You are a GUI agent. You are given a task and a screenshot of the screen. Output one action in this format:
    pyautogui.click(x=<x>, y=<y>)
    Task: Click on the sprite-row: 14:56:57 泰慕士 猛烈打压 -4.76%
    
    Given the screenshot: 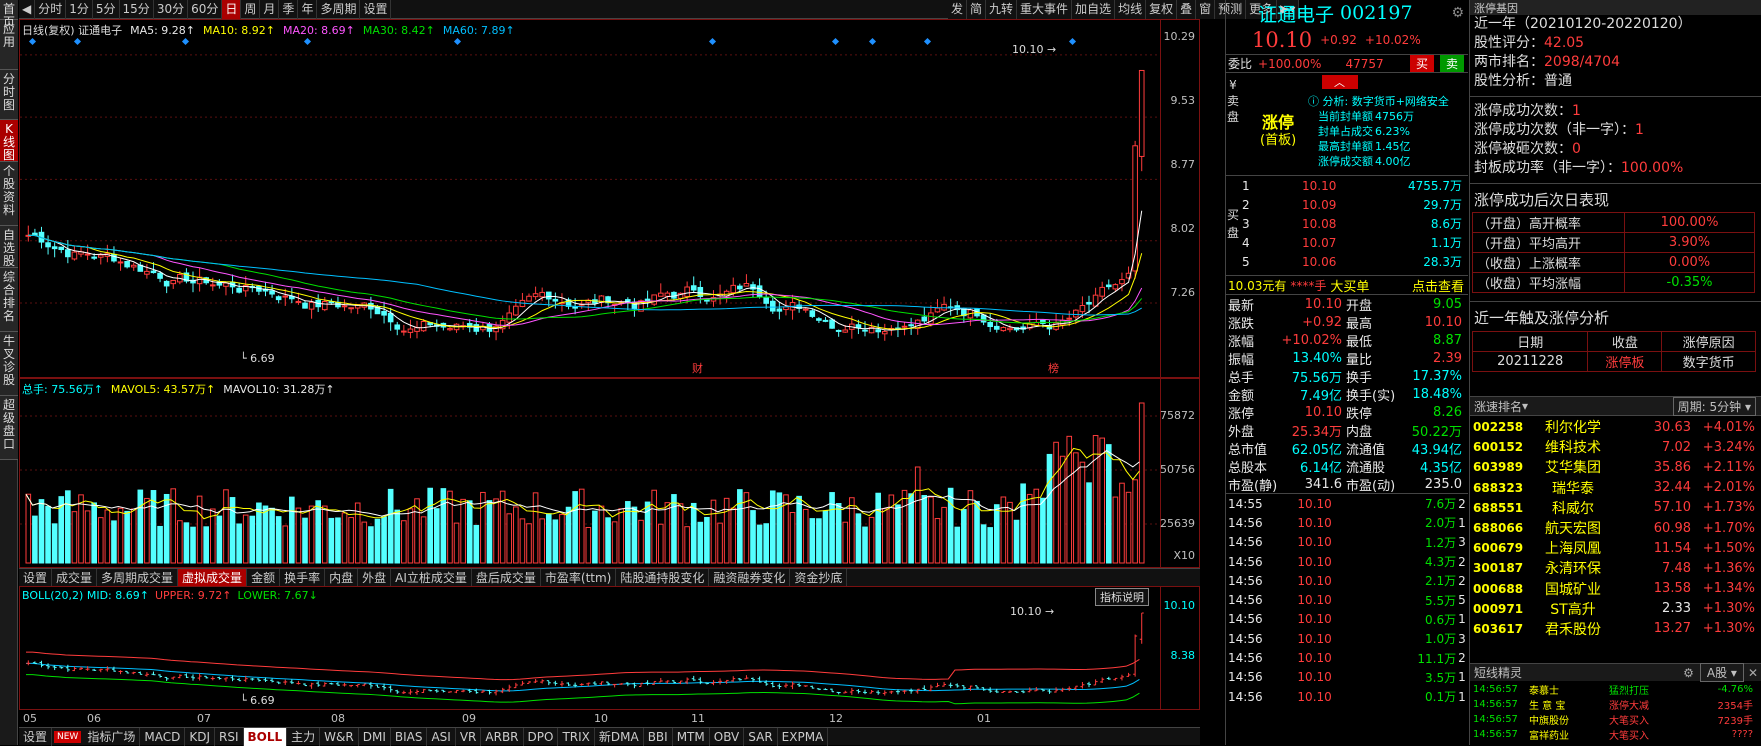 What is the action you would take?
    pyautogui.click(x=1615, y=689)
    